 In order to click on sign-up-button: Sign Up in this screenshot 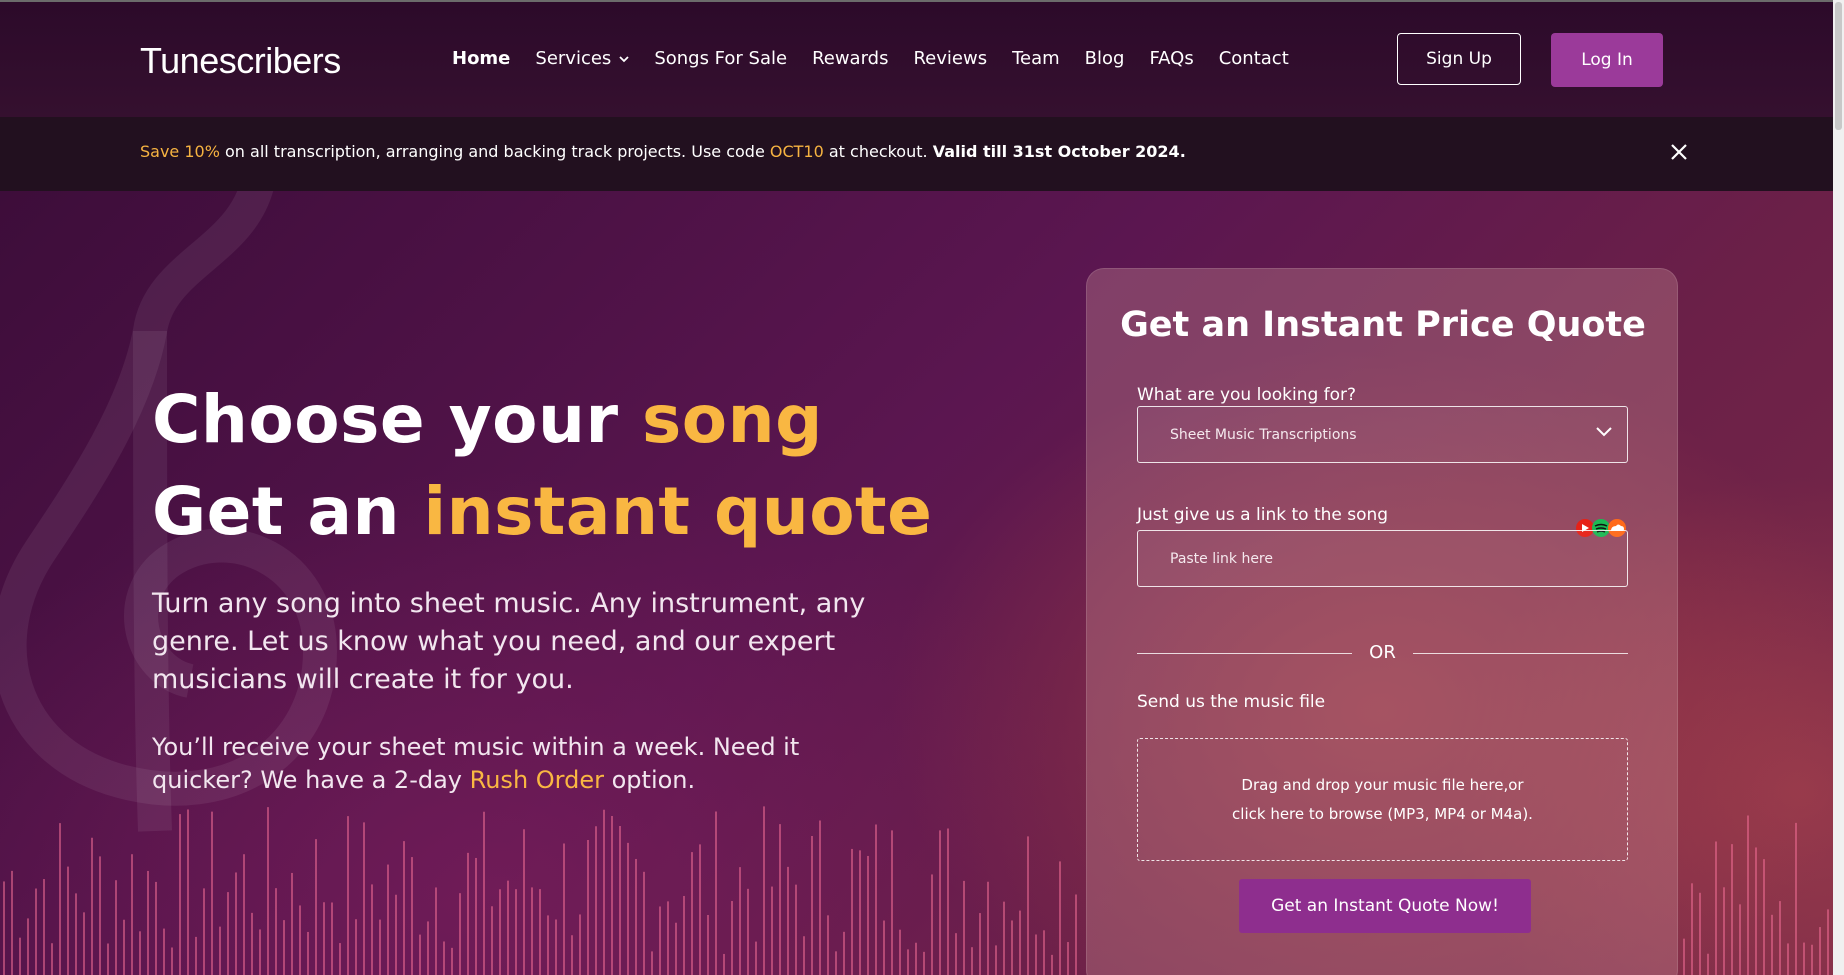, I will do `click(1459, 59)`.